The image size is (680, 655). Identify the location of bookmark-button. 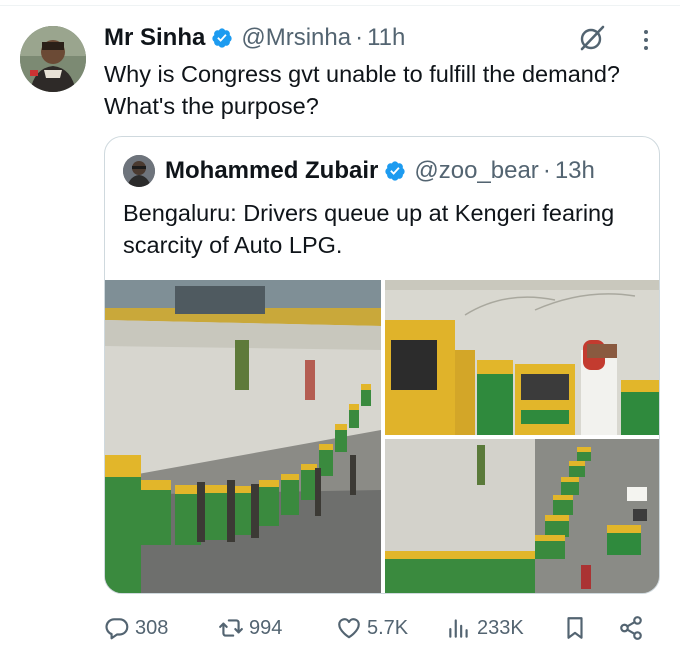
(577, 628).